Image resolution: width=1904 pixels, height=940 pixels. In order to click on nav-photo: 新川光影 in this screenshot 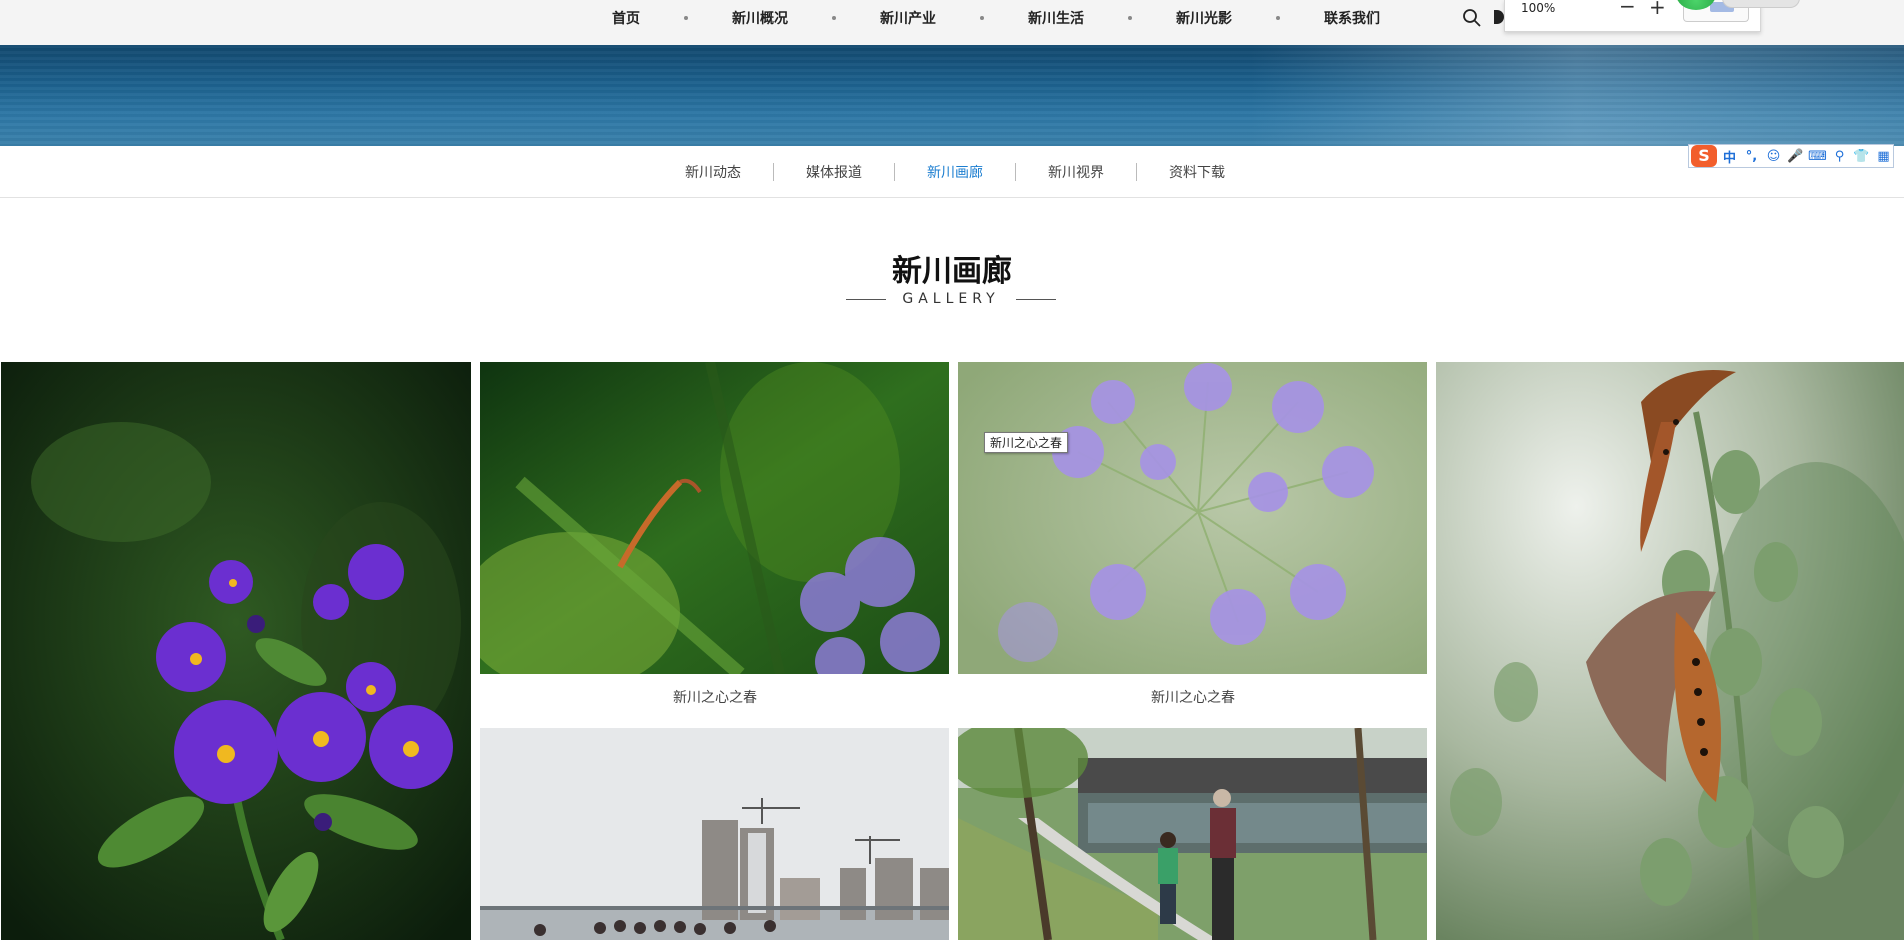, I will do `click(1204, 18)`.